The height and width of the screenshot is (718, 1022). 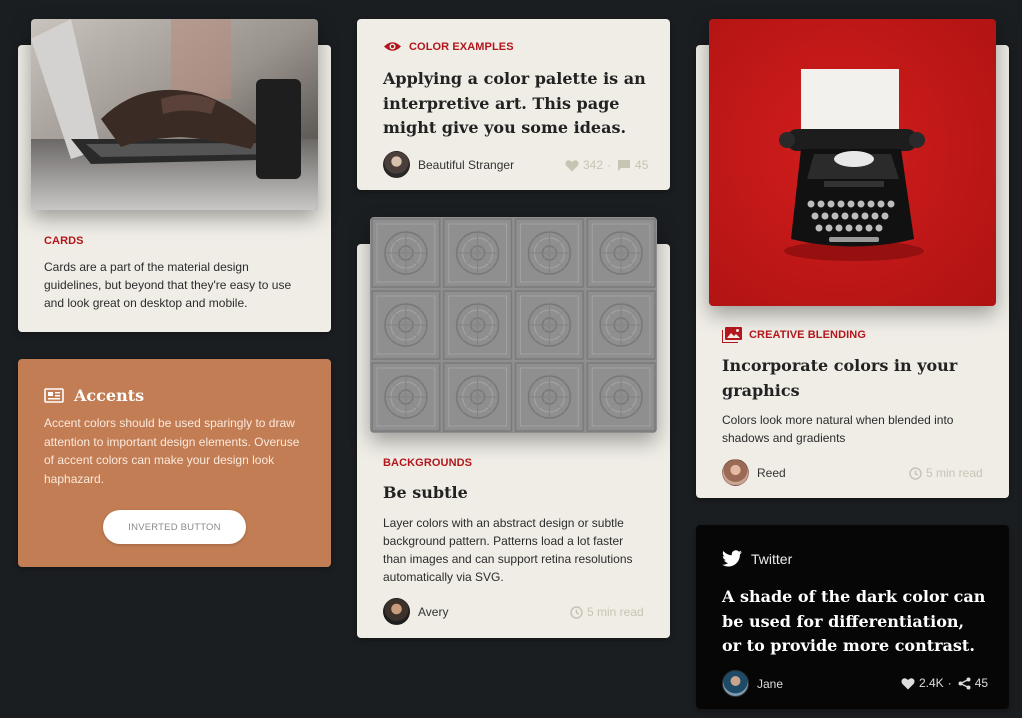 I want to click on creative-kicker-label: Creative Blending, so click(x=808, y=335).